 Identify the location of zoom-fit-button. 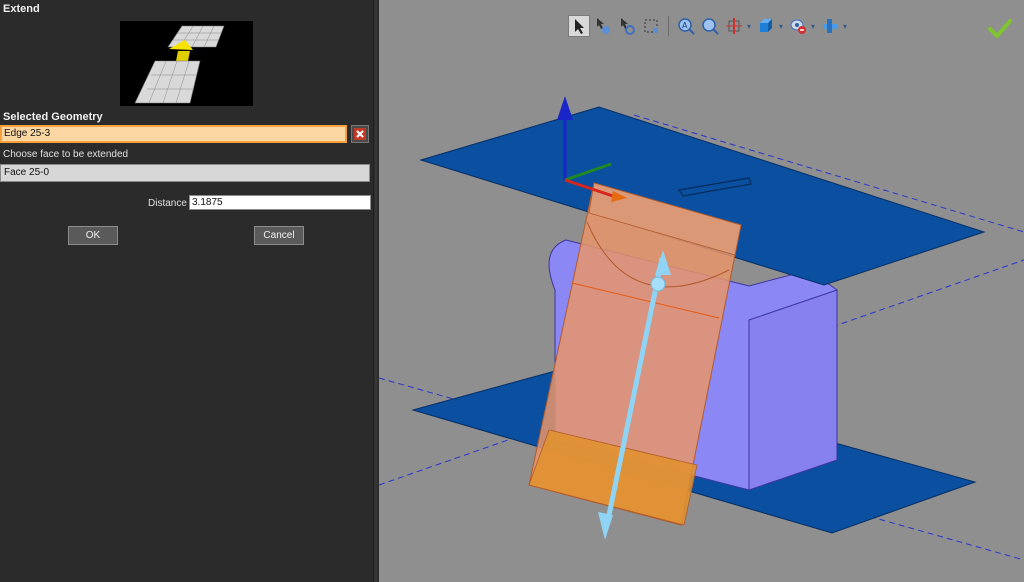
(710, 26).